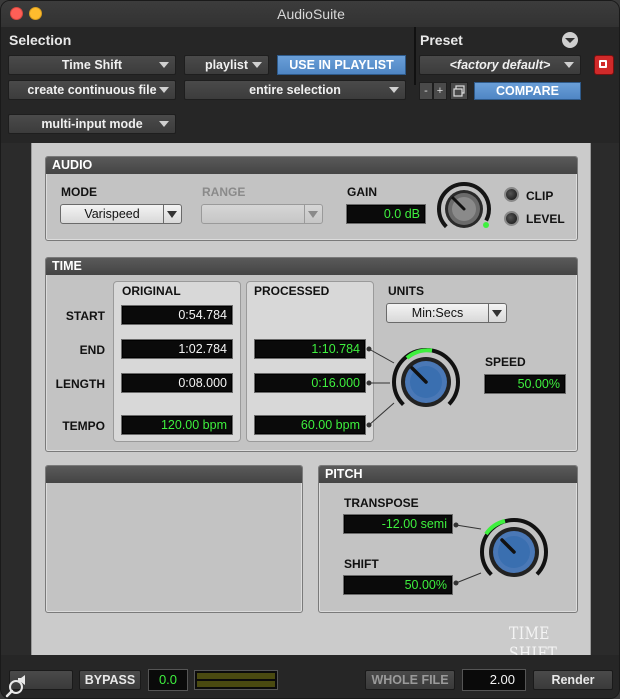  I want to click on range-label: RANGE, so click(224, 192).